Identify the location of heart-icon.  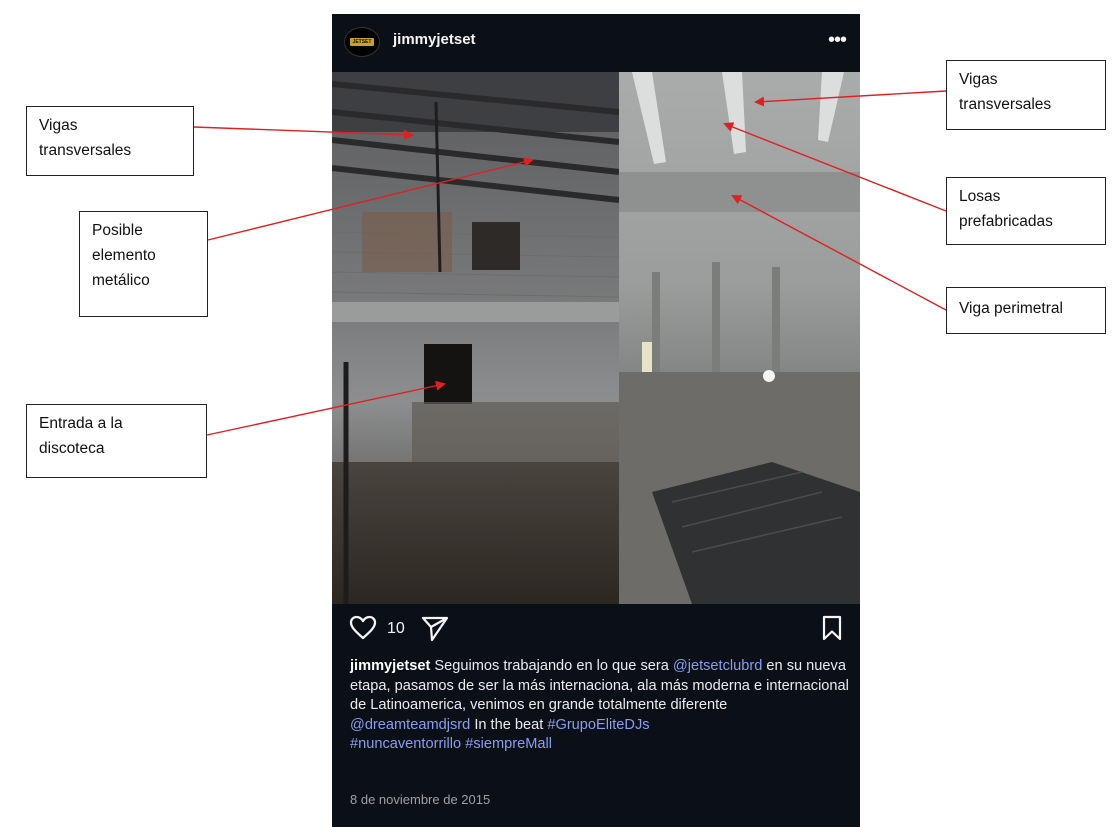
(363, 628).